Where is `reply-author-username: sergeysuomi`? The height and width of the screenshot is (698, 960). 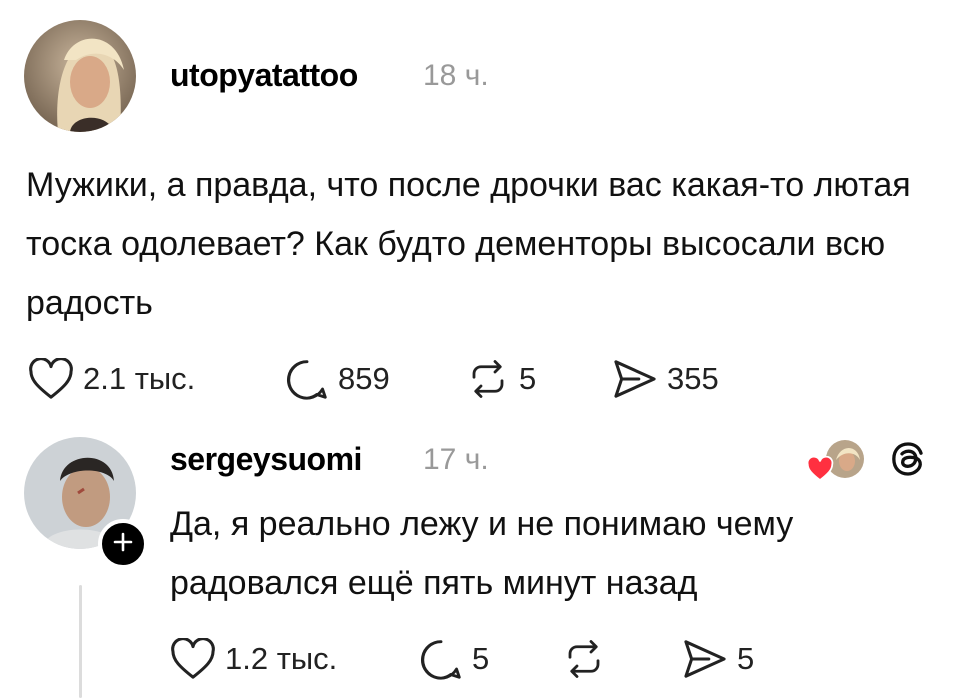
reply-author-username: sergeysuomi is located at coordinates (266, 459).